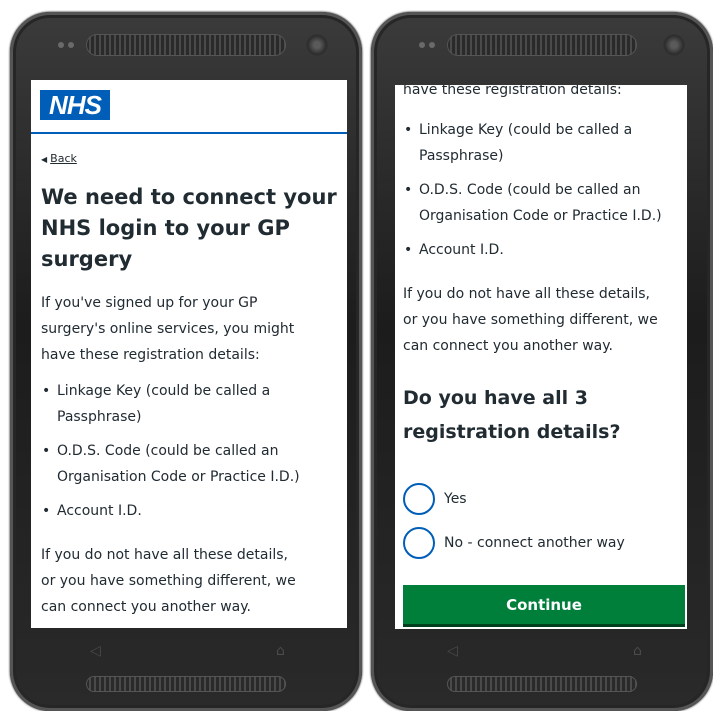  I want to click on back-link-label: Back, so click(63, 158).